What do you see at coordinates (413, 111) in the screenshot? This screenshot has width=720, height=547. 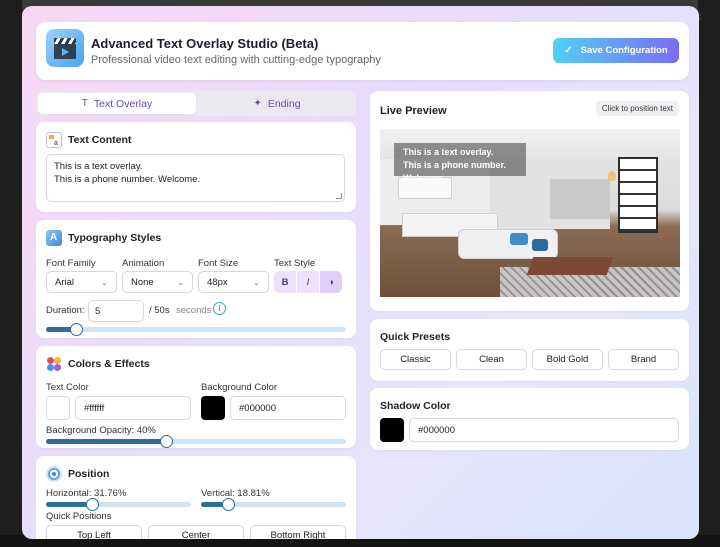 I see `preview-title: Live Preview` at bounding box center [413, 111].